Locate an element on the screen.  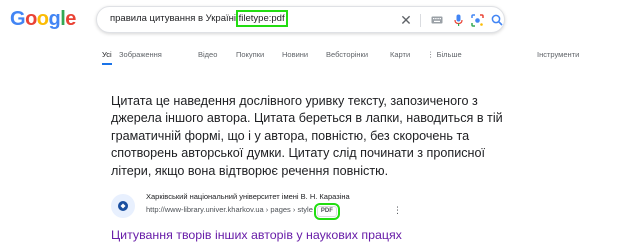
logo-letter: g is located at coordinates (54, 19).